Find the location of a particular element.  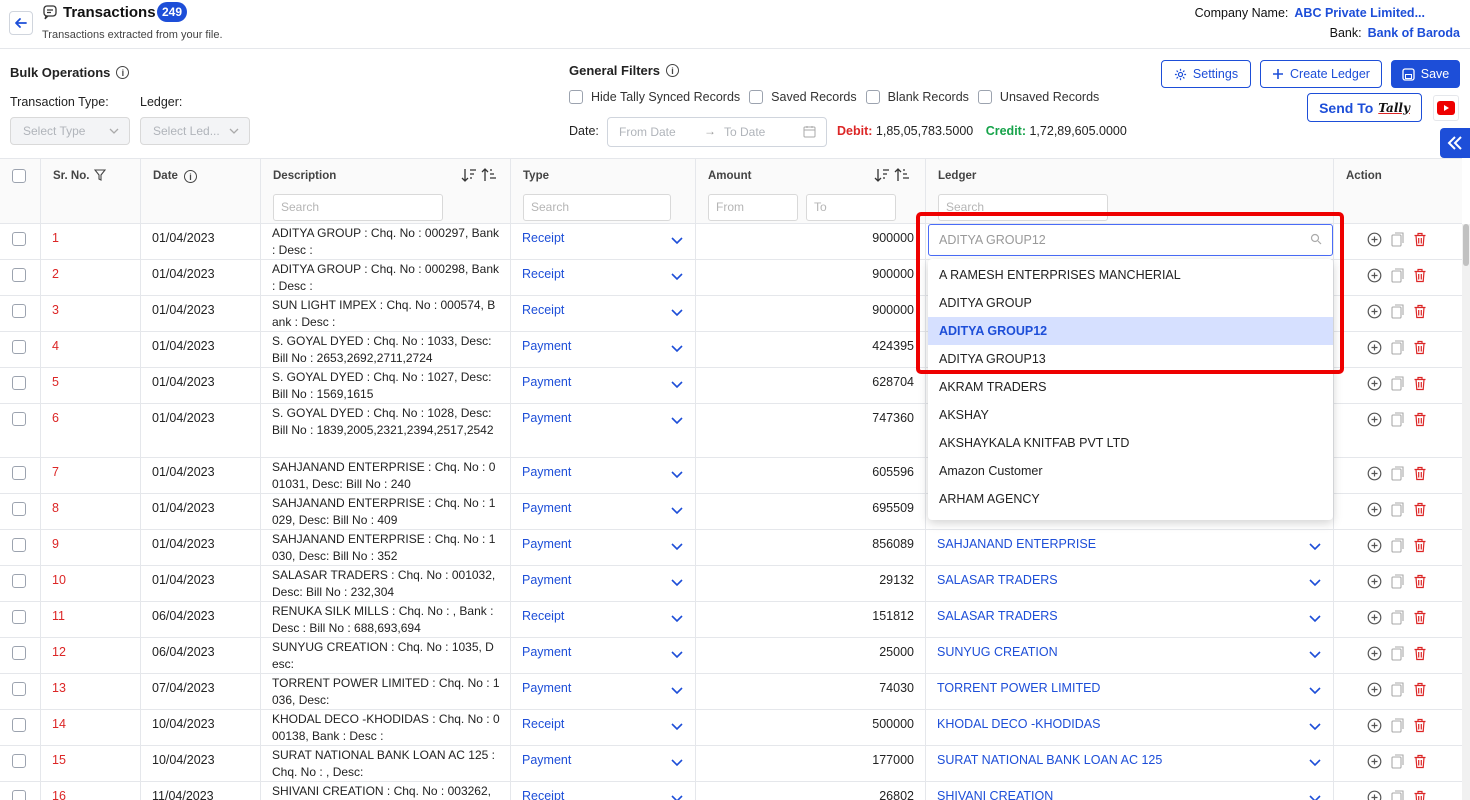

row-ledger-select: ADITYA GROUP12 is located at coordinates (1130, 240).